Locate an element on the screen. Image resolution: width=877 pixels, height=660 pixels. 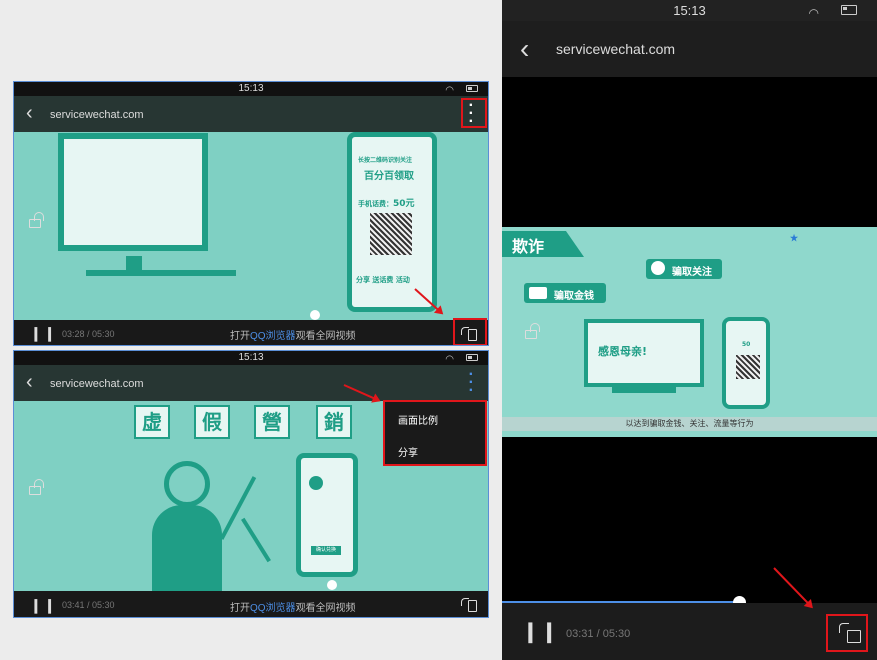
video-caption: 以达到骗取金钱、关注、流量等行为 is located at coordinates (689, 424).